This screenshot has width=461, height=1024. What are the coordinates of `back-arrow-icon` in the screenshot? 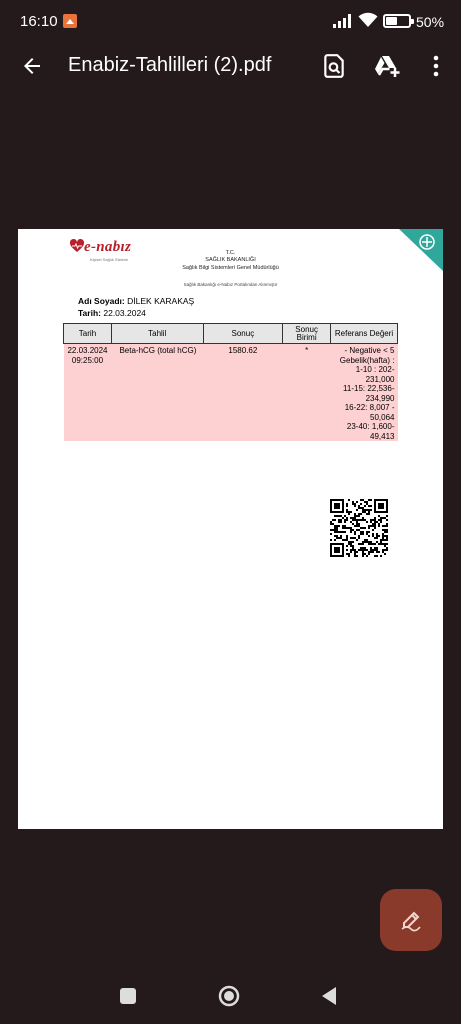 It's located at (32, 66).